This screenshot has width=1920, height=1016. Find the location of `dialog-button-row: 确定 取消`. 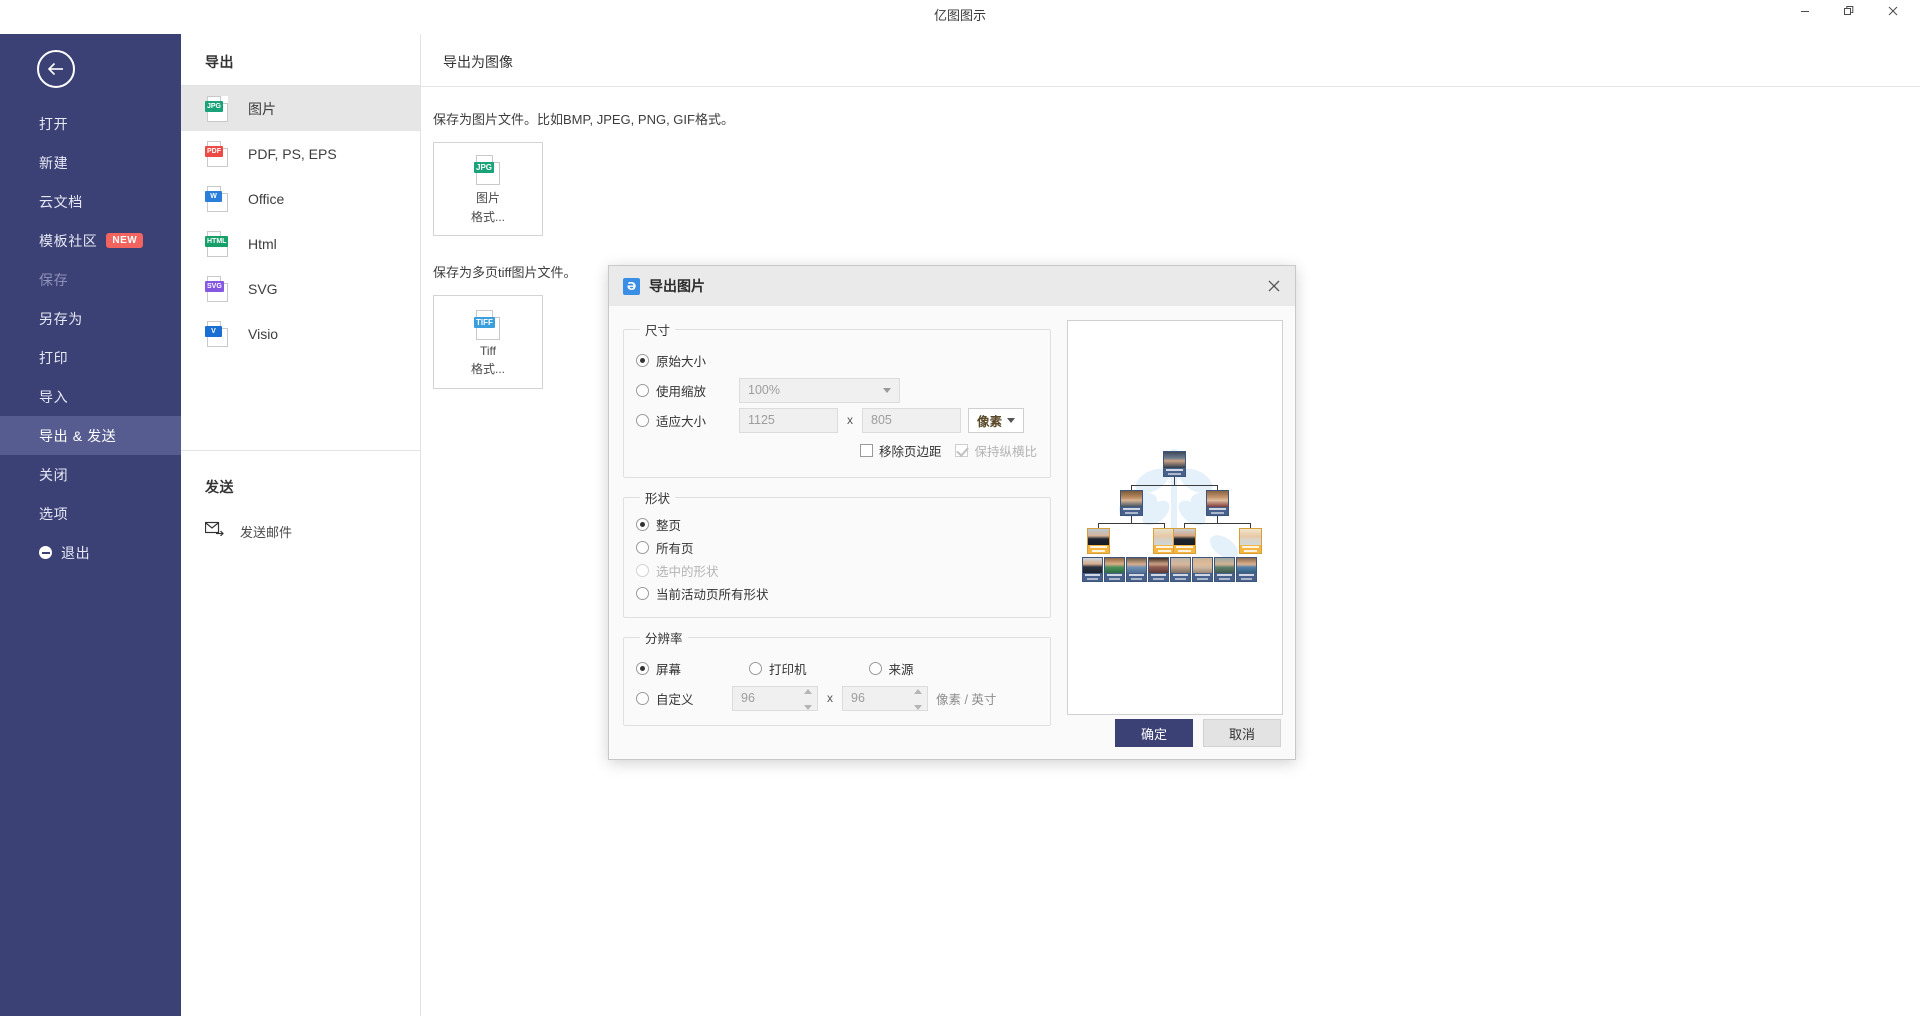

dialog-button-row: 确定 取消 is located at coordinates (1198, 733).